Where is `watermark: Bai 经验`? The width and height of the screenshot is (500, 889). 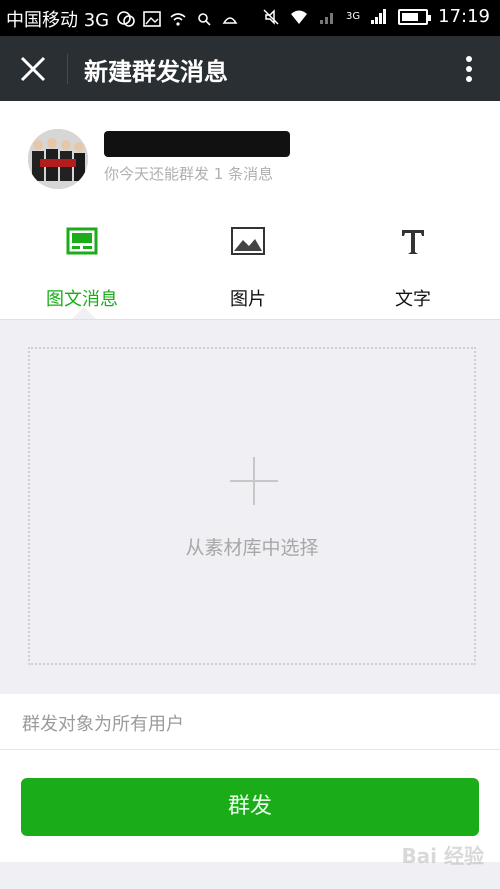
watermark: Bai 经验 is located at coordinates (442, 856).